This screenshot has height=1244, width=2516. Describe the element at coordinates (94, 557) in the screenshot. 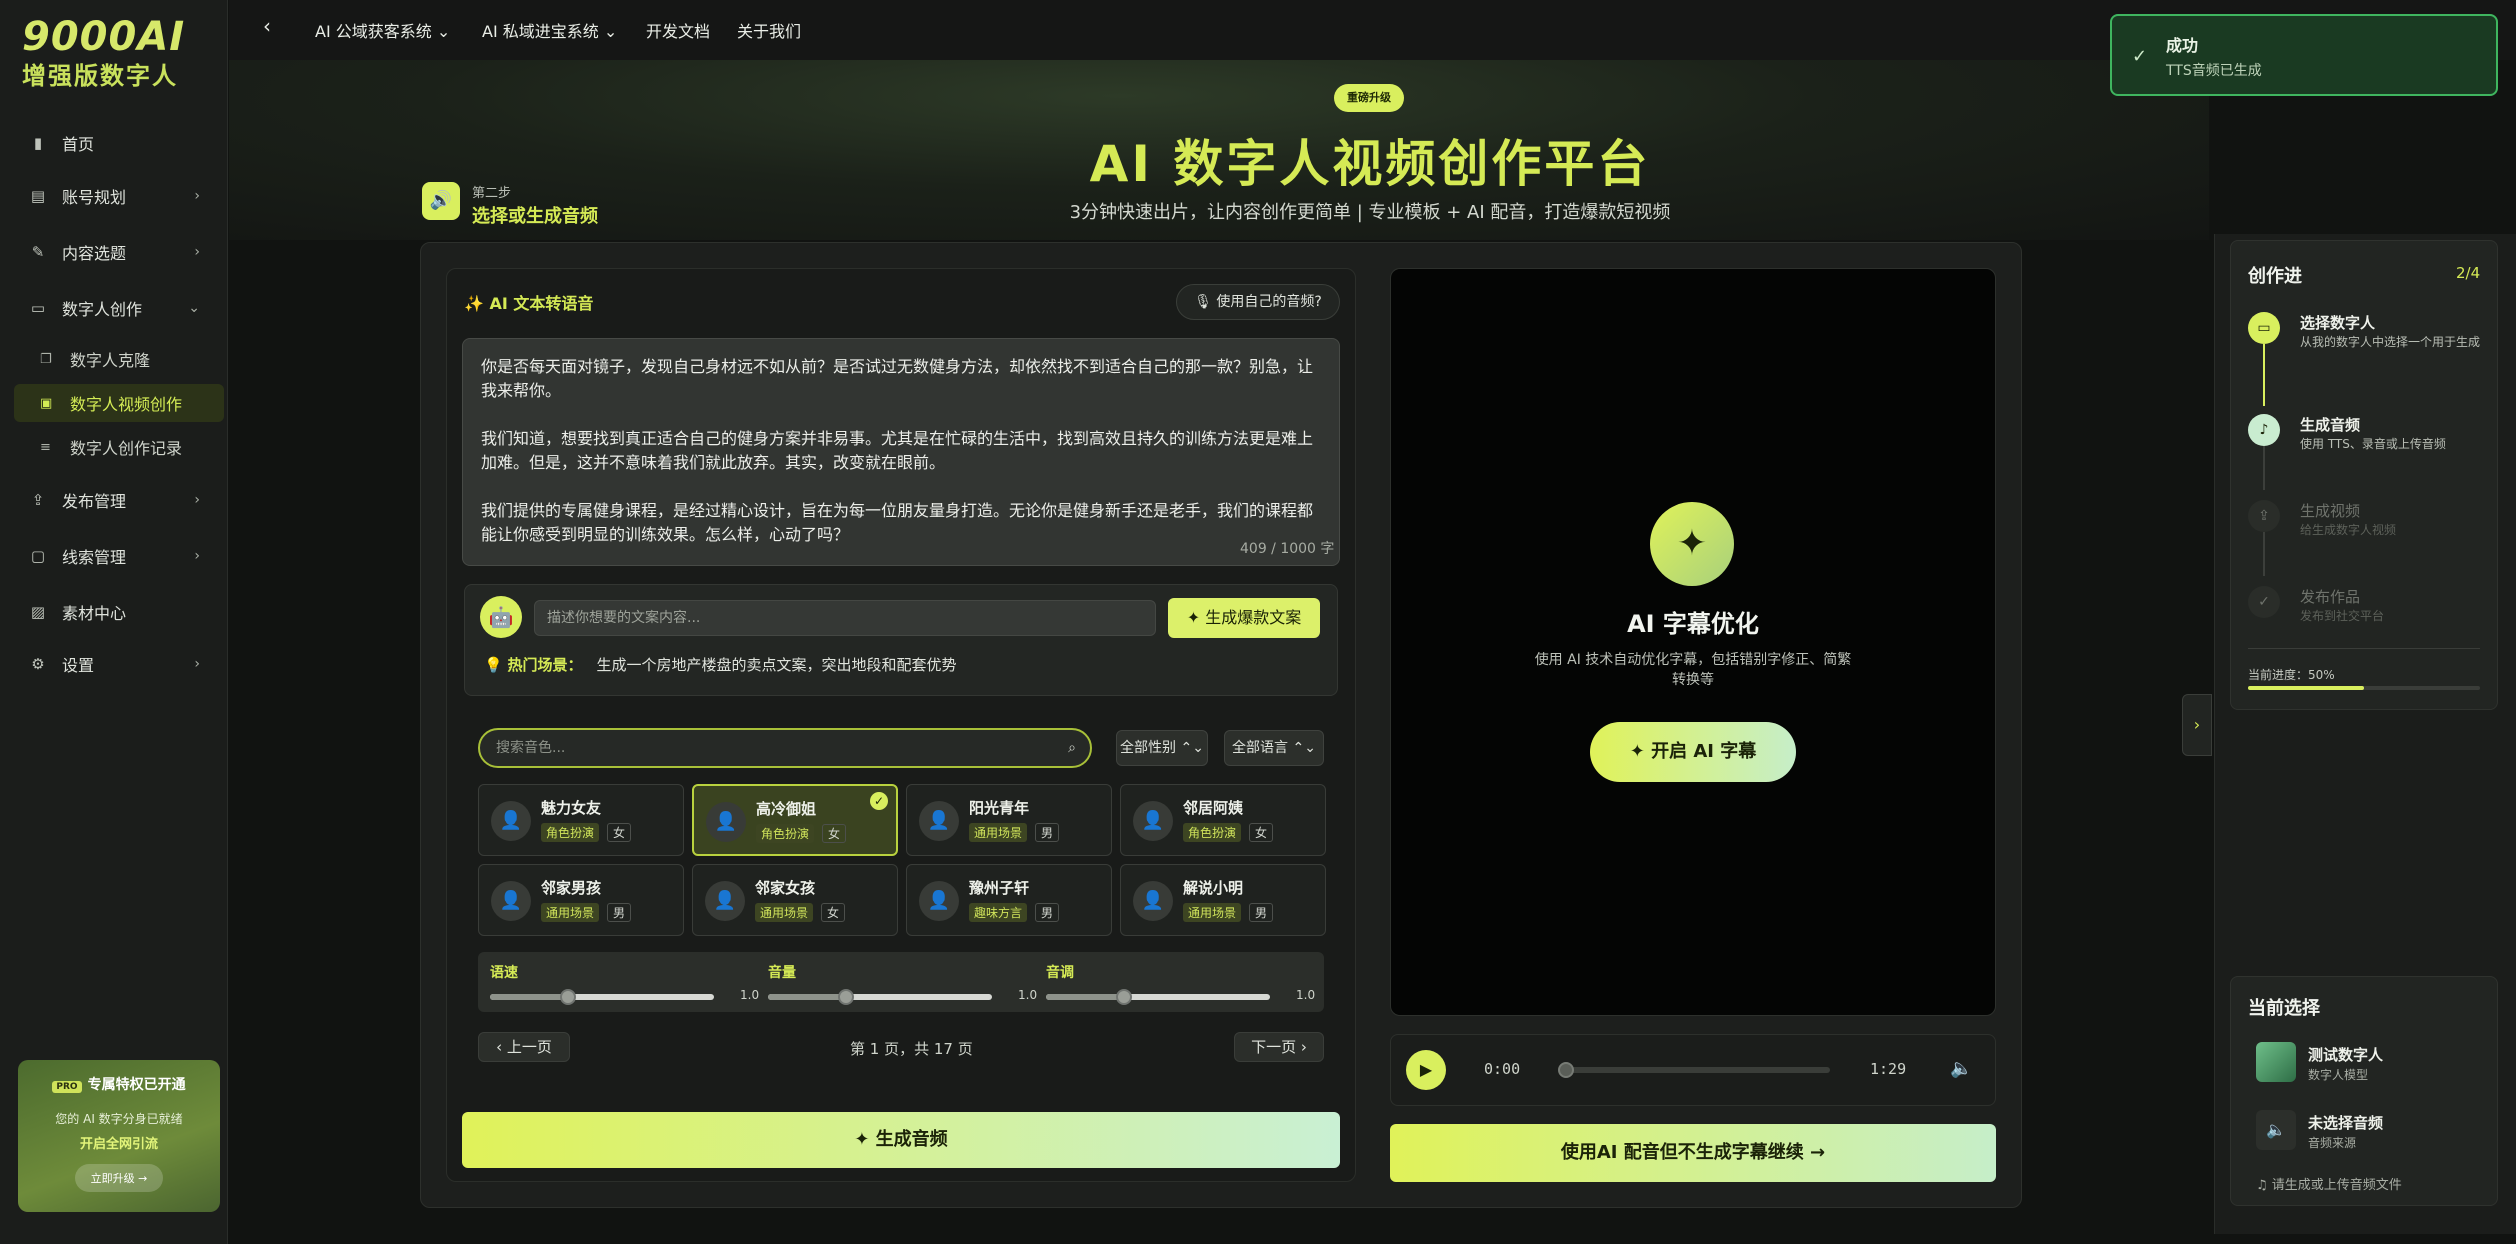

I see `sidebar-item-label: 线索管理` at that location.